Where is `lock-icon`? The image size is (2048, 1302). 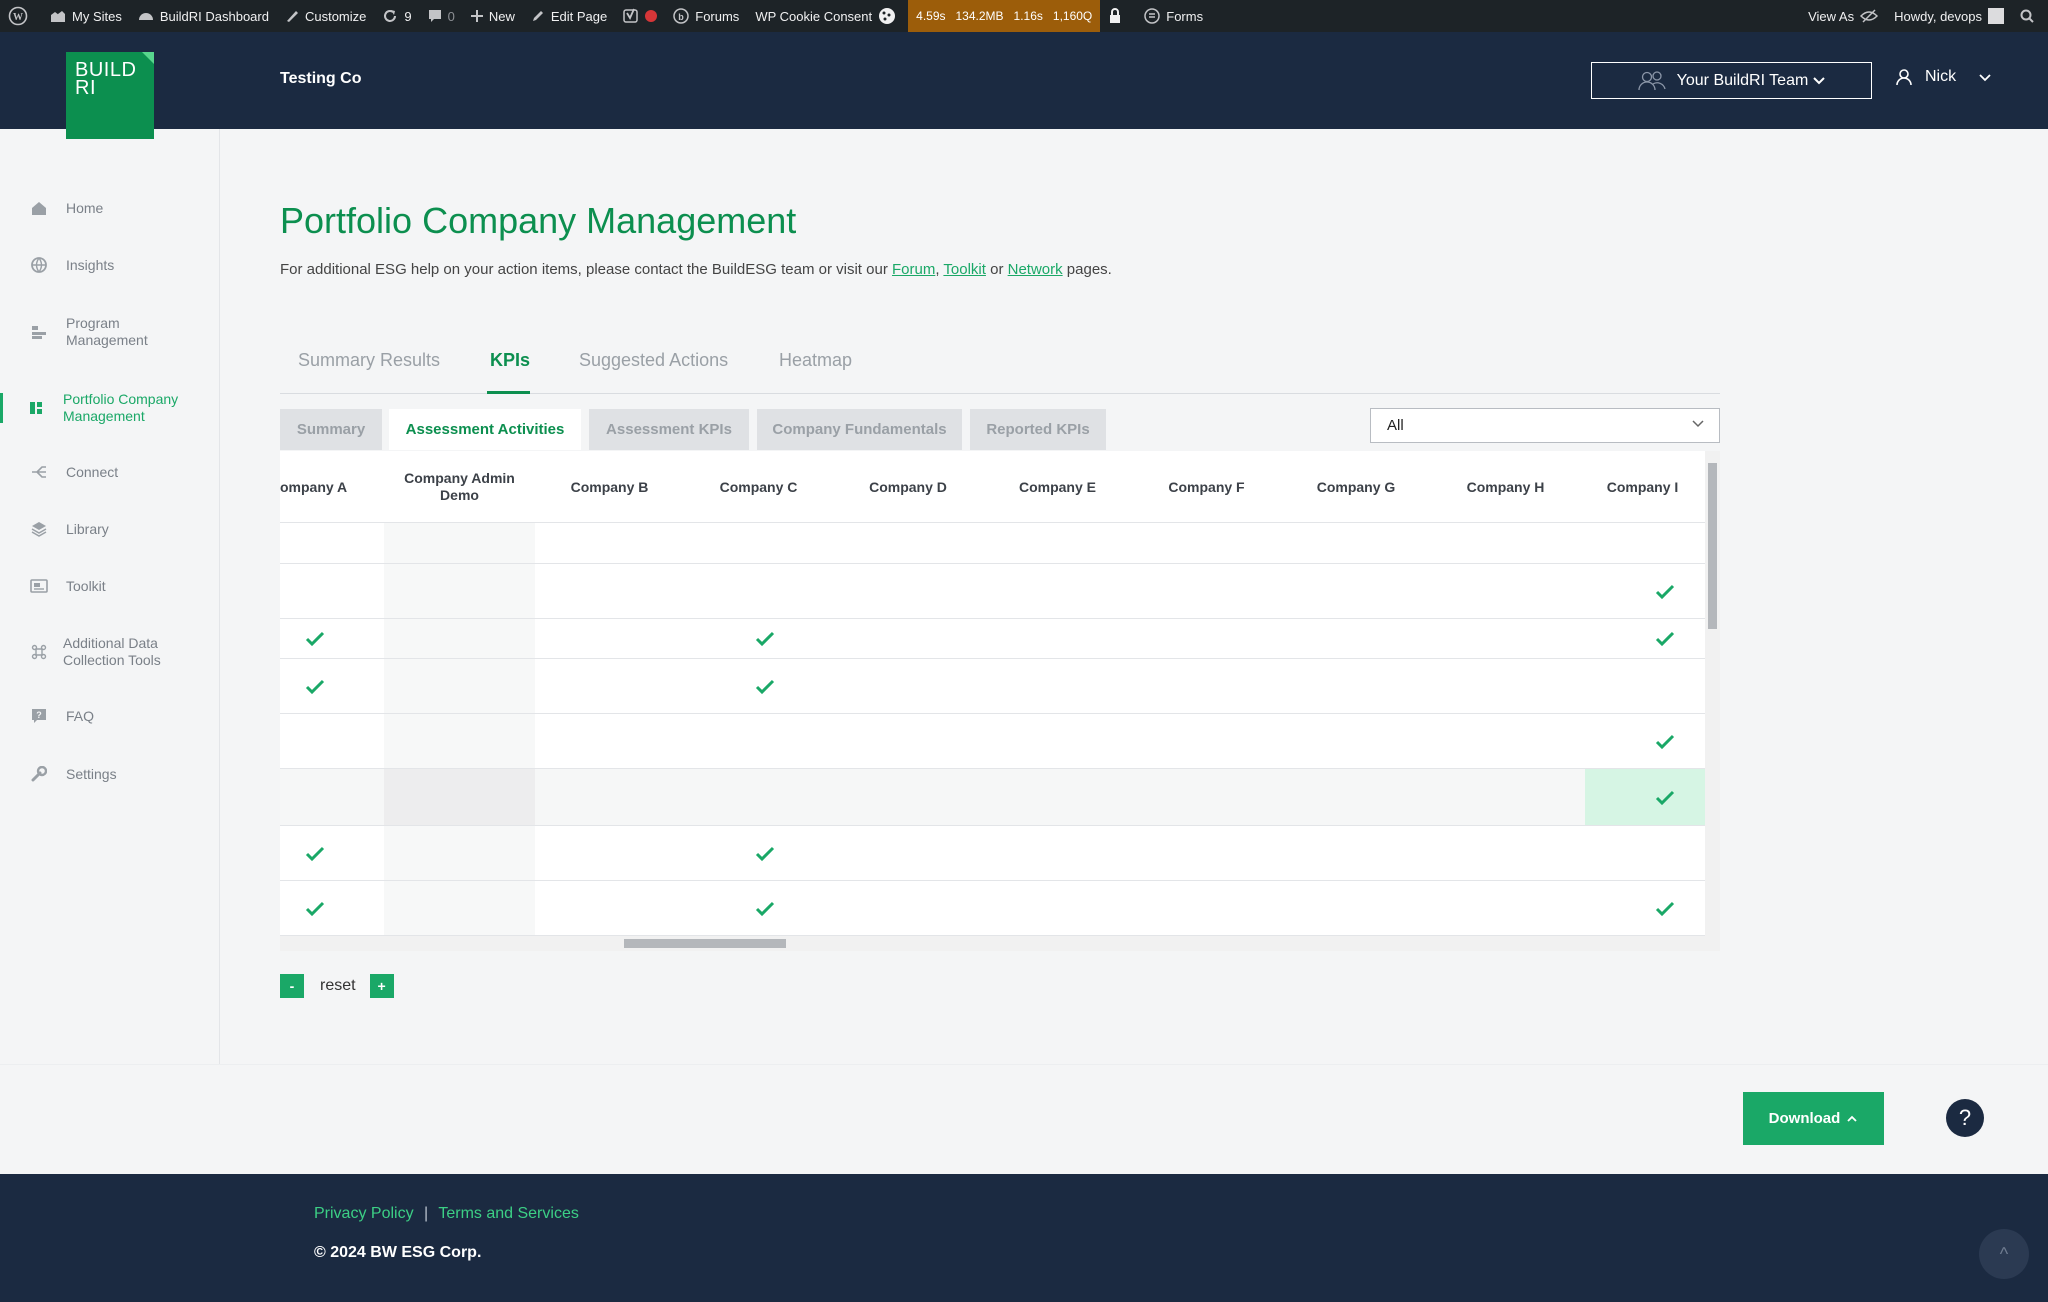
lock-icon is located at coordinates (1118, 16).